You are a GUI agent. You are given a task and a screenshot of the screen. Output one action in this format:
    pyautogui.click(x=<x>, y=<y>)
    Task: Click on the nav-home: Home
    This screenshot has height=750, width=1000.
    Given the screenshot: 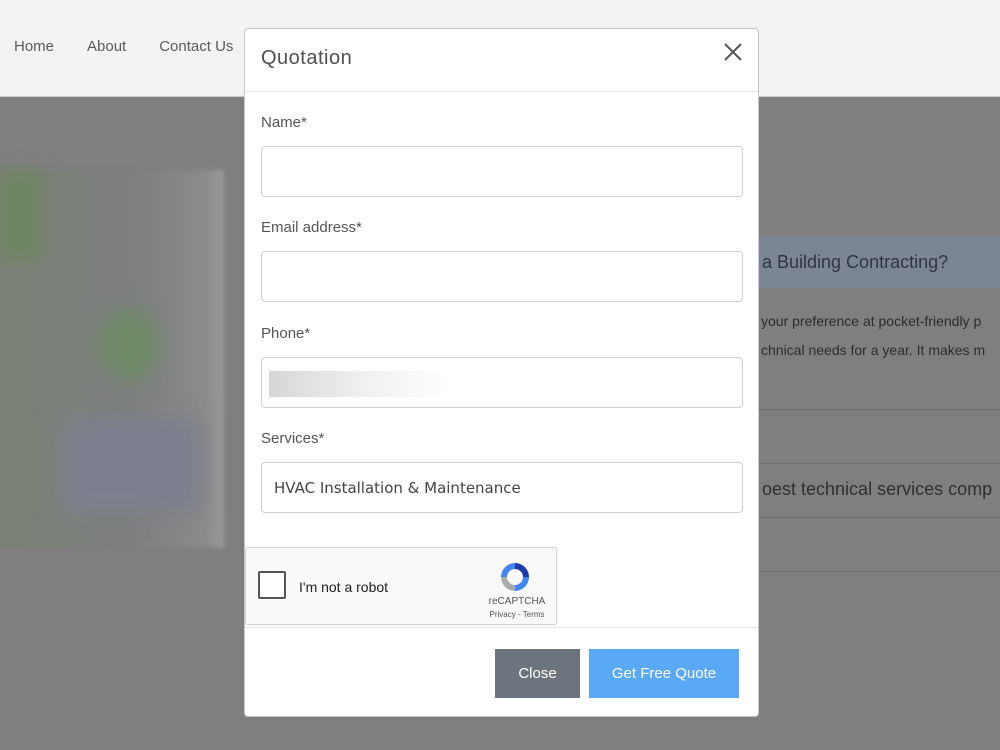 What is the action you would take?
    pyautogui.click(x=34, y=46)
    